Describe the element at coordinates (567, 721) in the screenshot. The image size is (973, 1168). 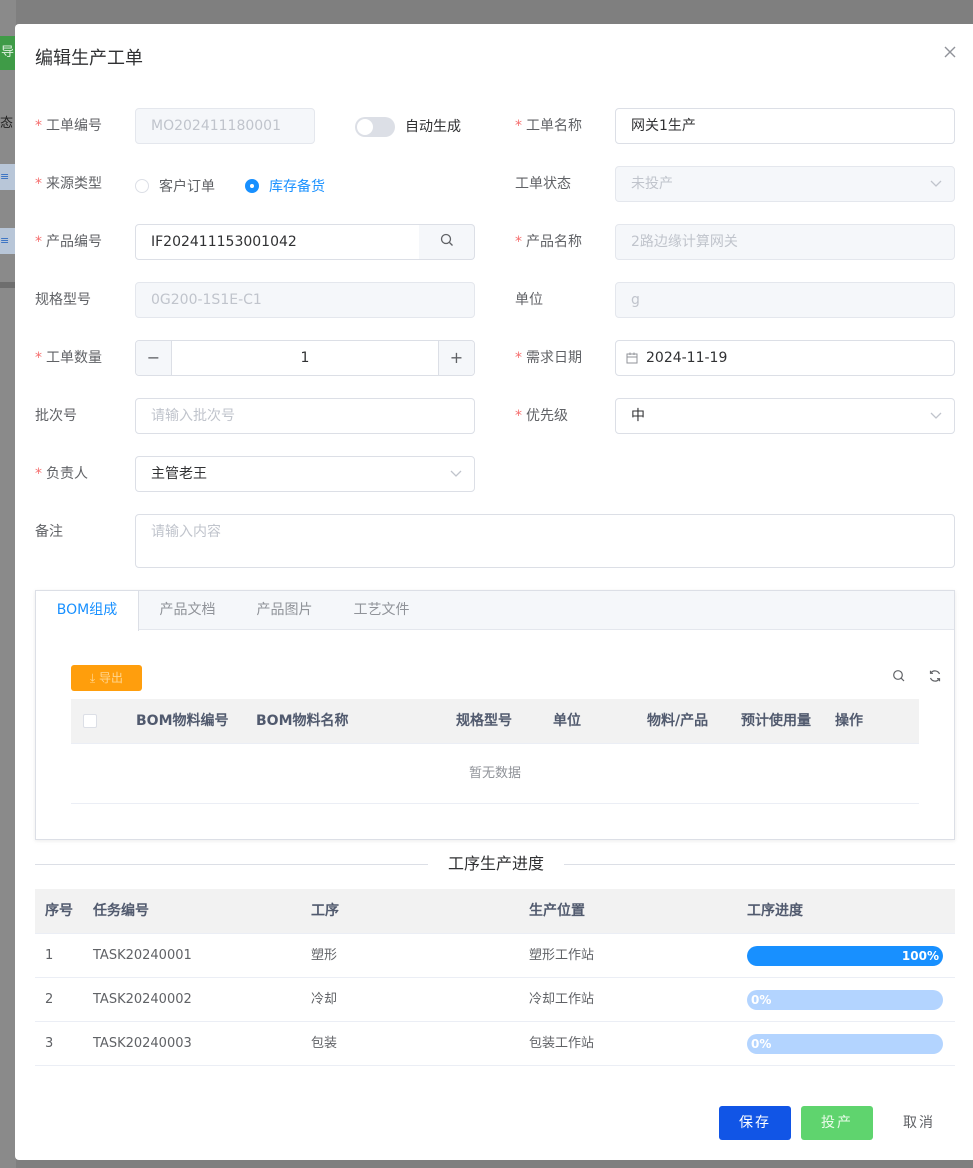
I see `col-unit: 单位` at that location.